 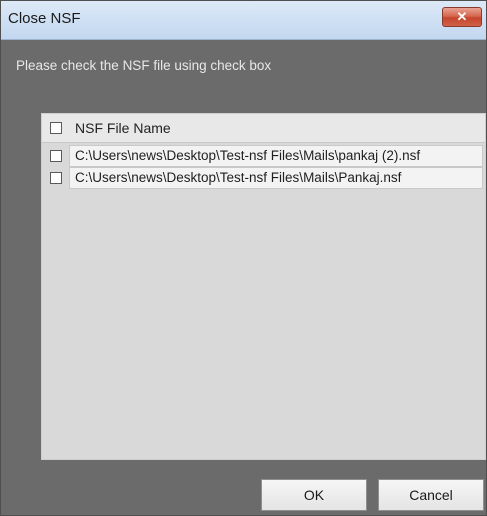 What do you see at coordinates (44, 18) in the screenshot?
I see `dialog-title: Close NSF` at bounding box center [44, 18].